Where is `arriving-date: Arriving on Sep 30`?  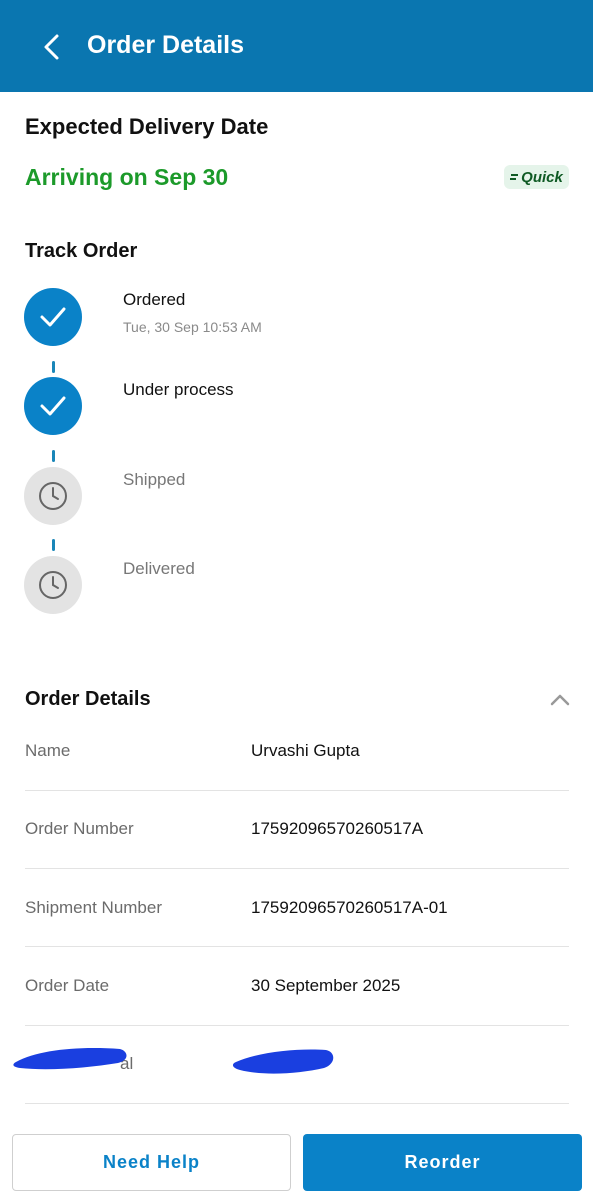
arriving-date: Arriving on Sep 30 is located at coordinates (127, 177).